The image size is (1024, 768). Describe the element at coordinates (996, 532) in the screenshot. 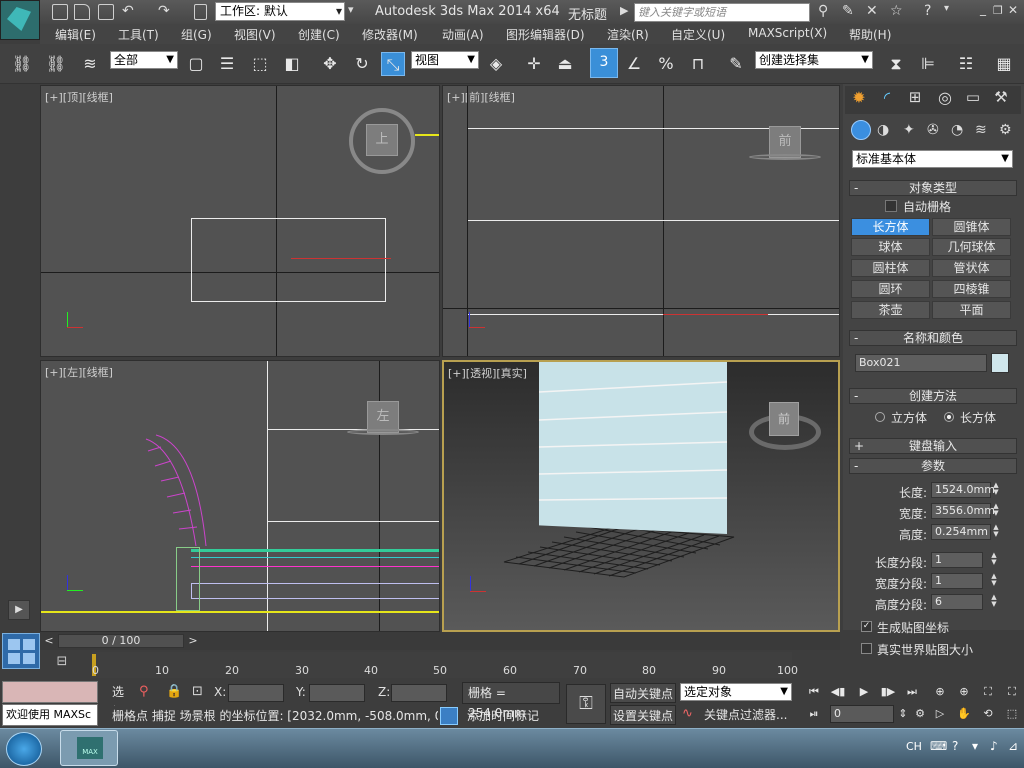

I see `height-spinner: ▲ ▼` at that location.